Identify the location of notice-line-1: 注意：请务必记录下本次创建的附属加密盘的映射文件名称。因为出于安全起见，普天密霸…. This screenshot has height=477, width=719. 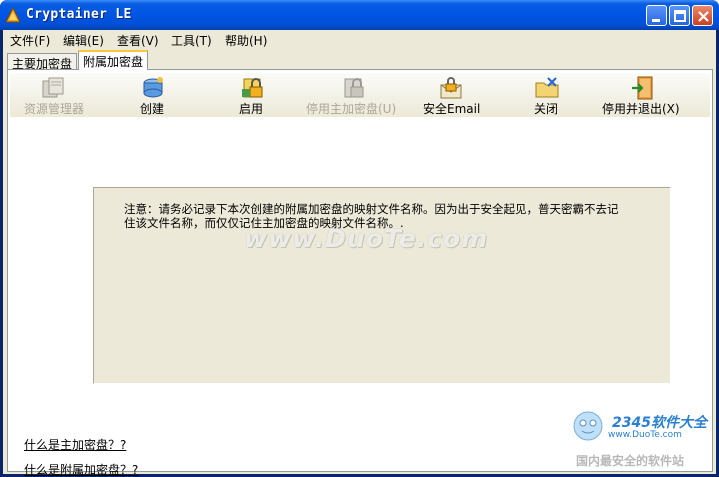
(371, 209).